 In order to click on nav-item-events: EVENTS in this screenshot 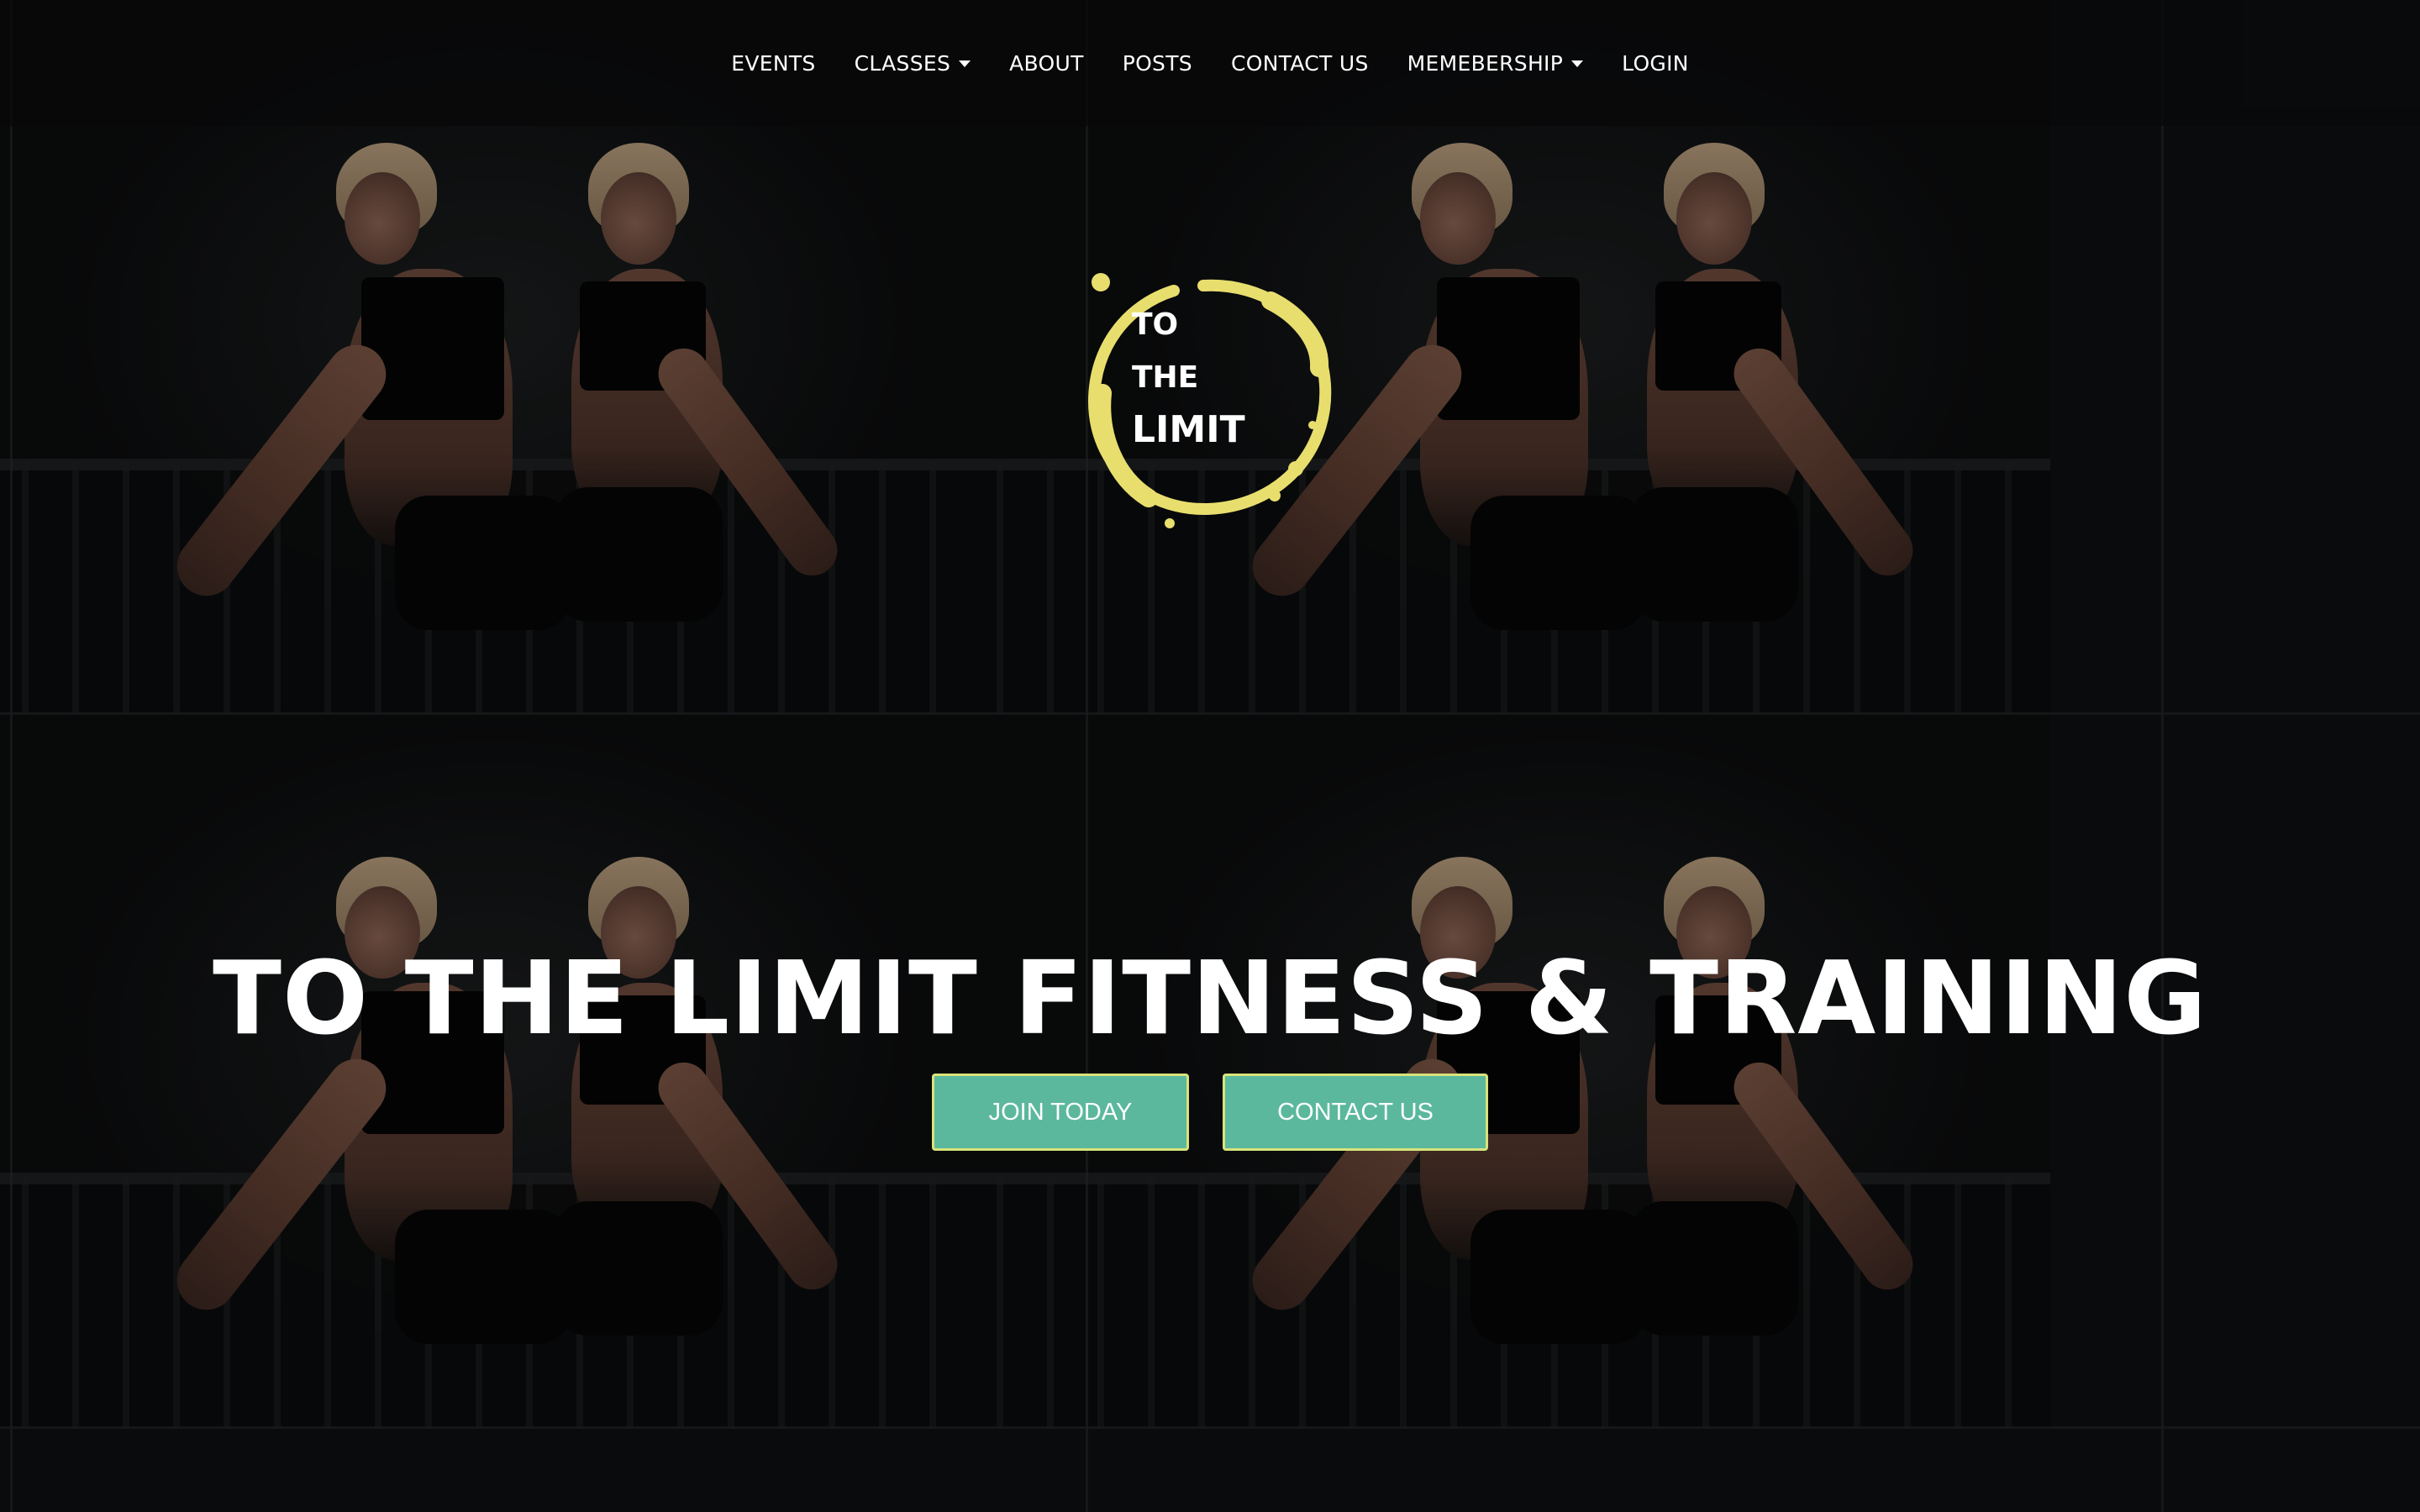, I will do `click(773, 63)`.